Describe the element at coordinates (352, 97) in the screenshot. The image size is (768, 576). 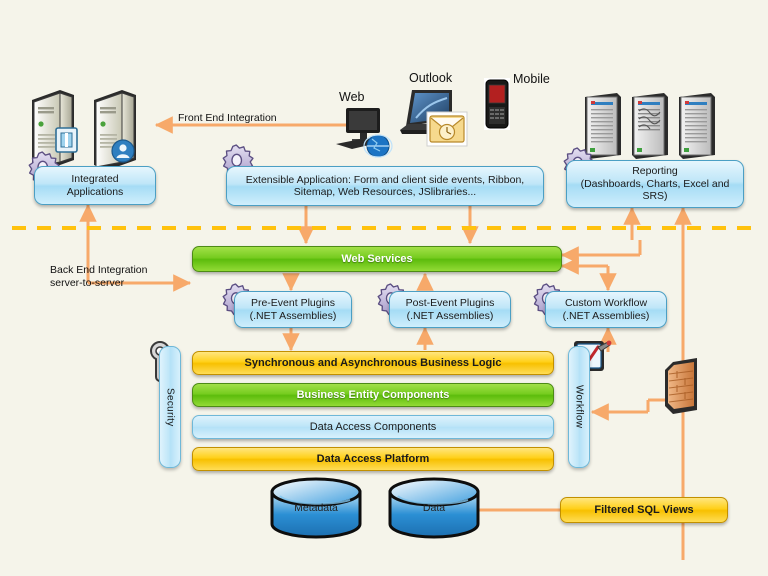
I see `label-web: Web` at that location.